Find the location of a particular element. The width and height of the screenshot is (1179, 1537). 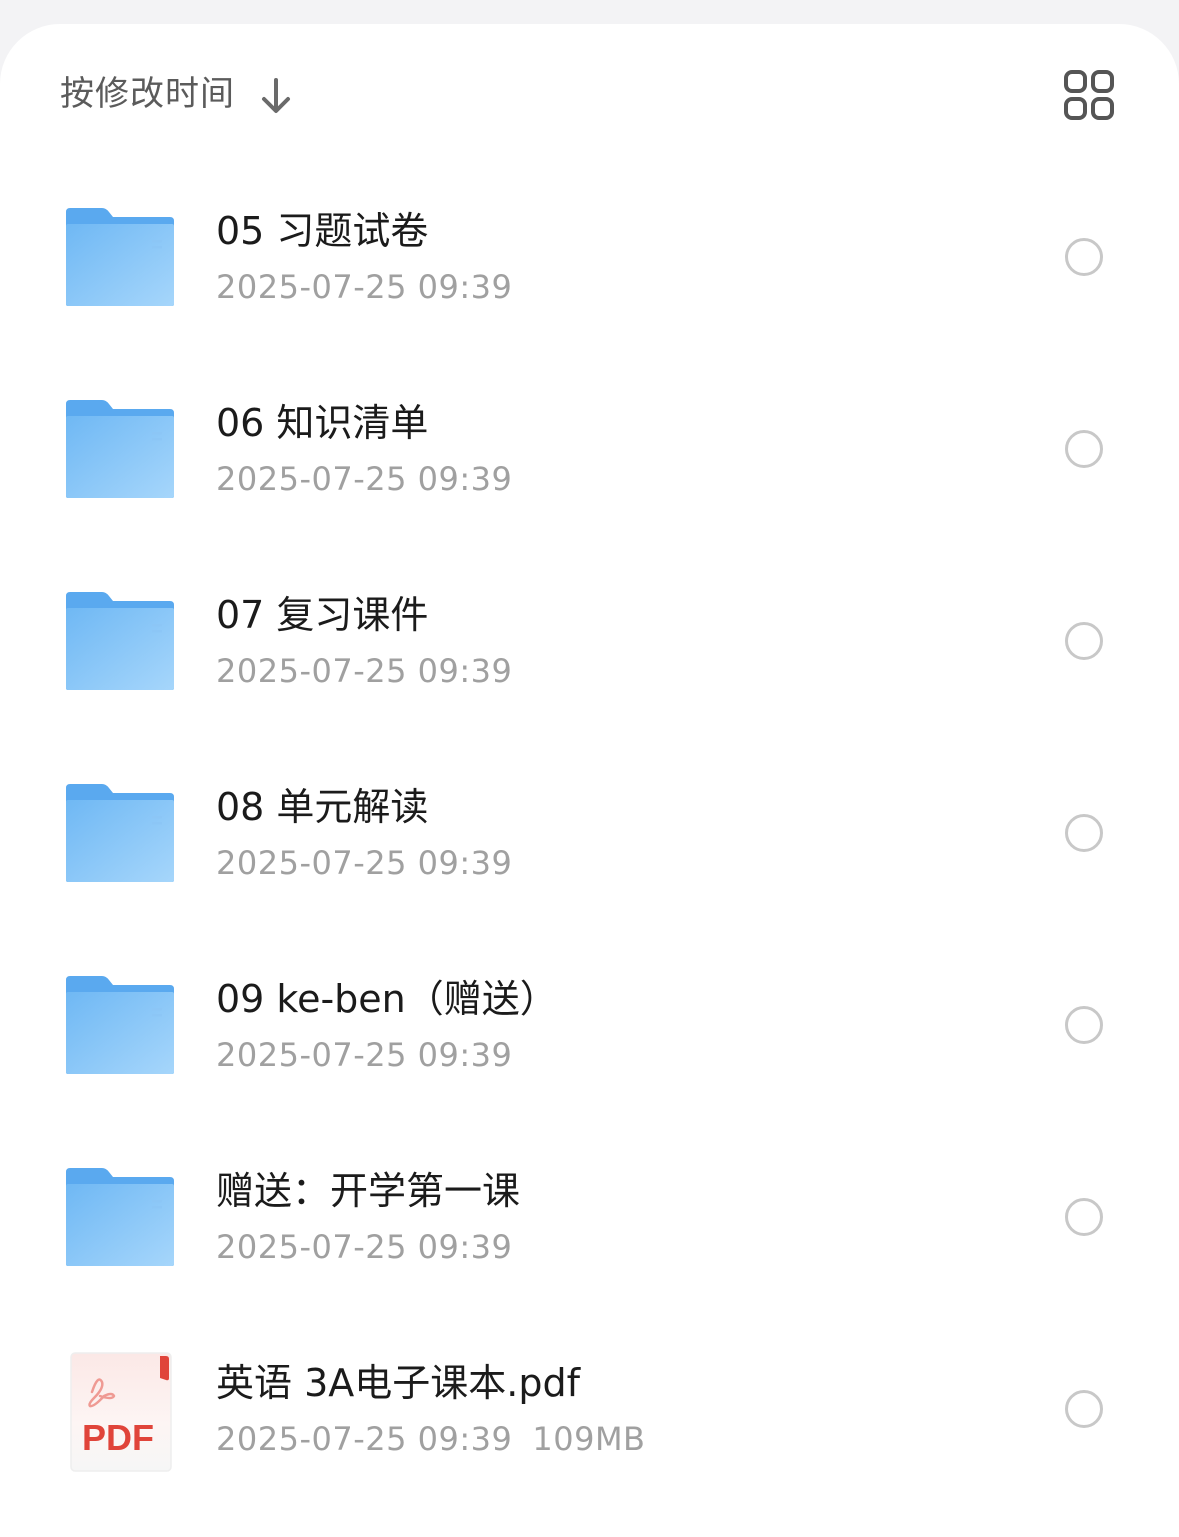

sort-by-modified-button: 按修改时间 is located at coordinates (147, 94).